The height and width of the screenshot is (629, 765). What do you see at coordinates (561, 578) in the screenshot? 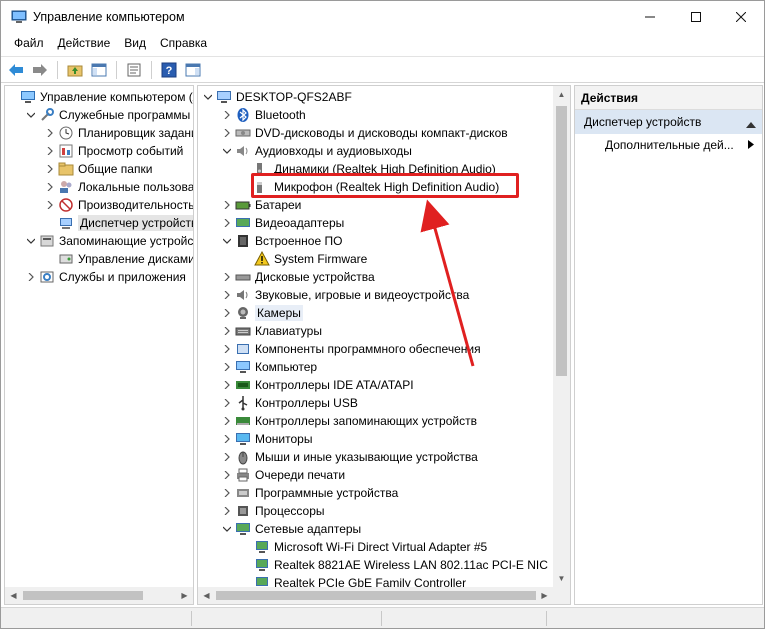
I see `scroll-down-arrow-icon: ▼` at bounding box center [561, 578].